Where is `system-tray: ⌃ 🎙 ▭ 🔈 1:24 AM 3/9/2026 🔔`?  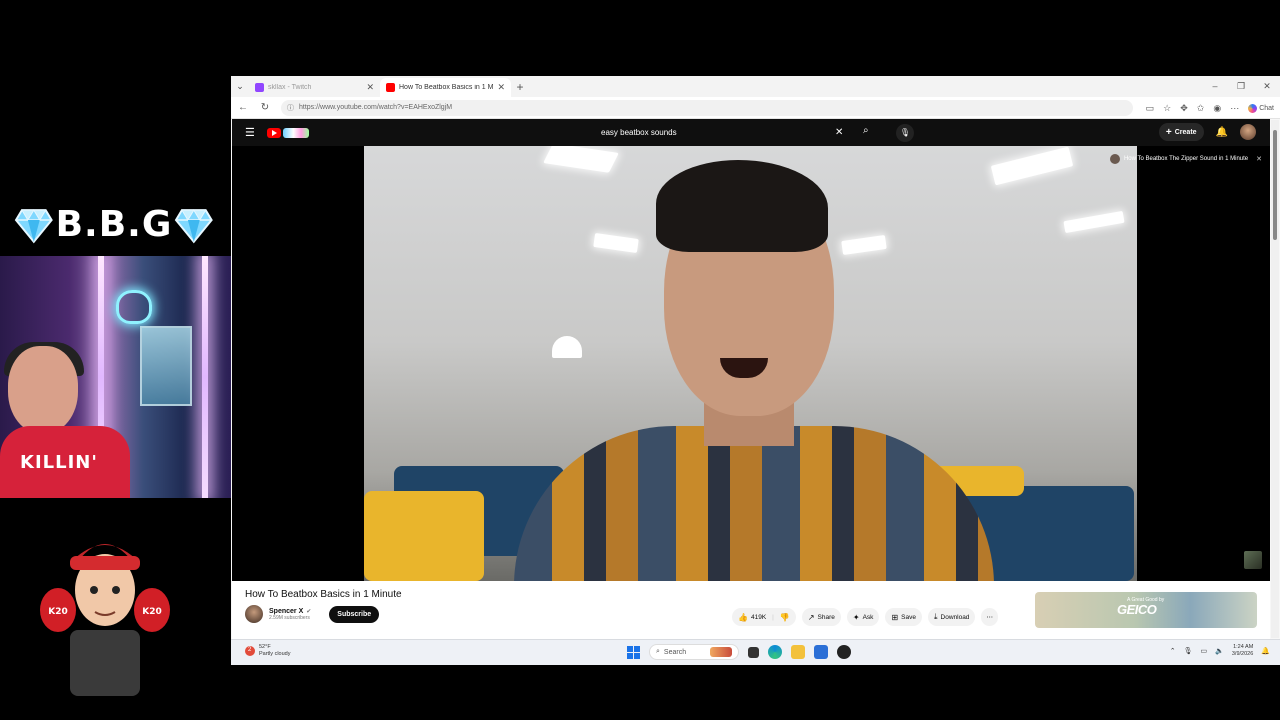 system-tray: ⌃ 🎙 ▭ 🔈 1:24 AM 3/9/2026 🔔 is located at coordinates (1220, 651).